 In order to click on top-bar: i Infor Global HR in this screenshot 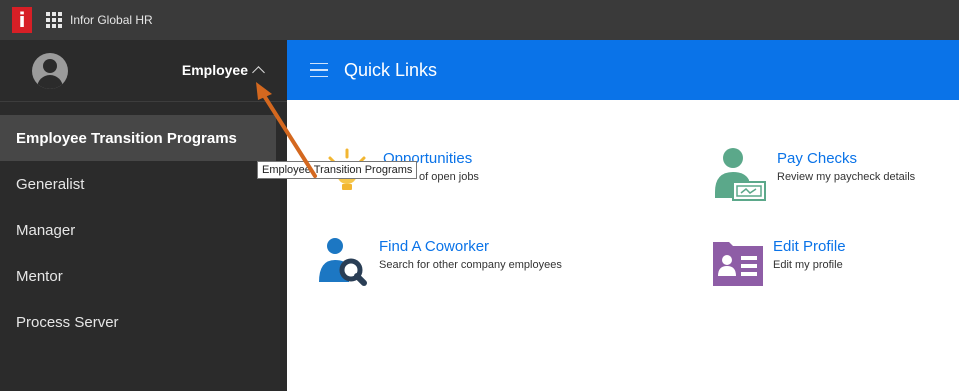, I will do `click(479, 20)`.